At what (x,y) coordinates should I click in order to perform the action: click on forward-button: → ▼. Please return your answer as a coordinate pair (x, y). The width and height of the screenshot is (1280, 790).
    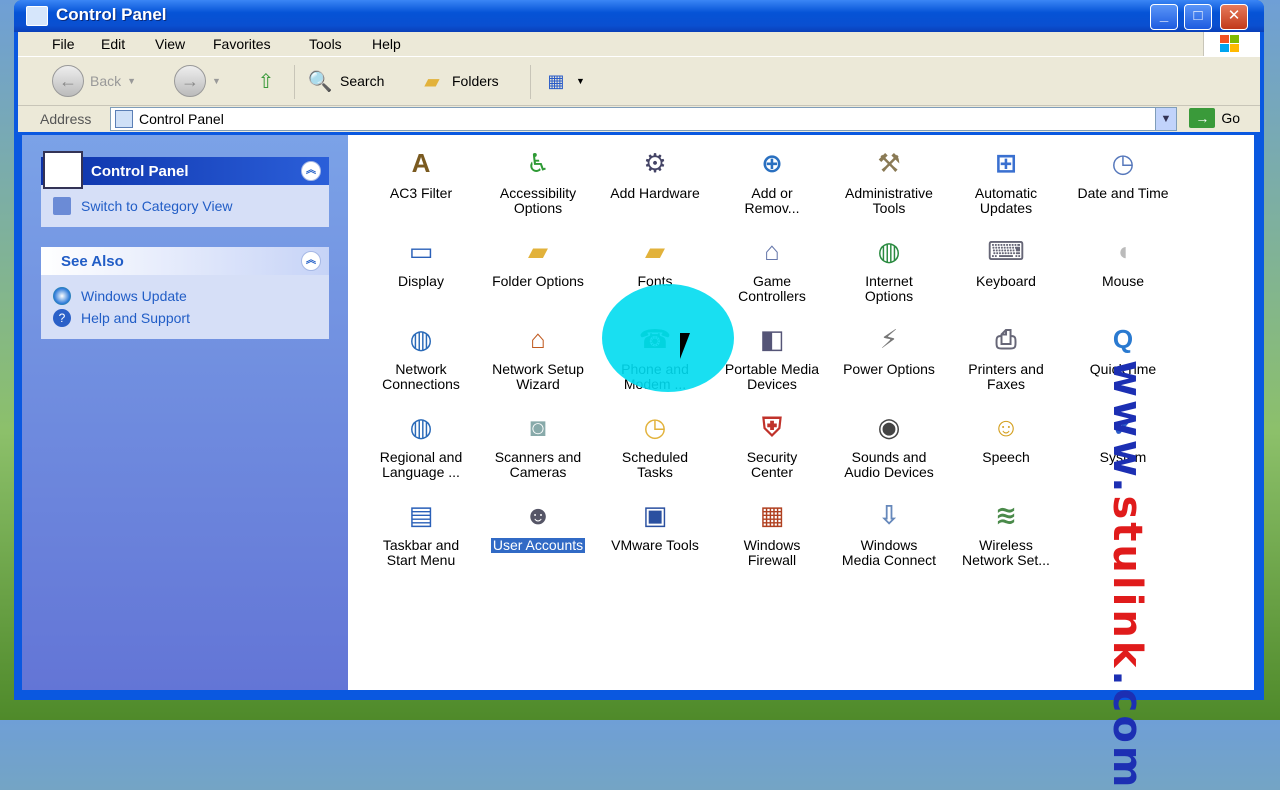
    Looking at the image, I should click on (197, 81).